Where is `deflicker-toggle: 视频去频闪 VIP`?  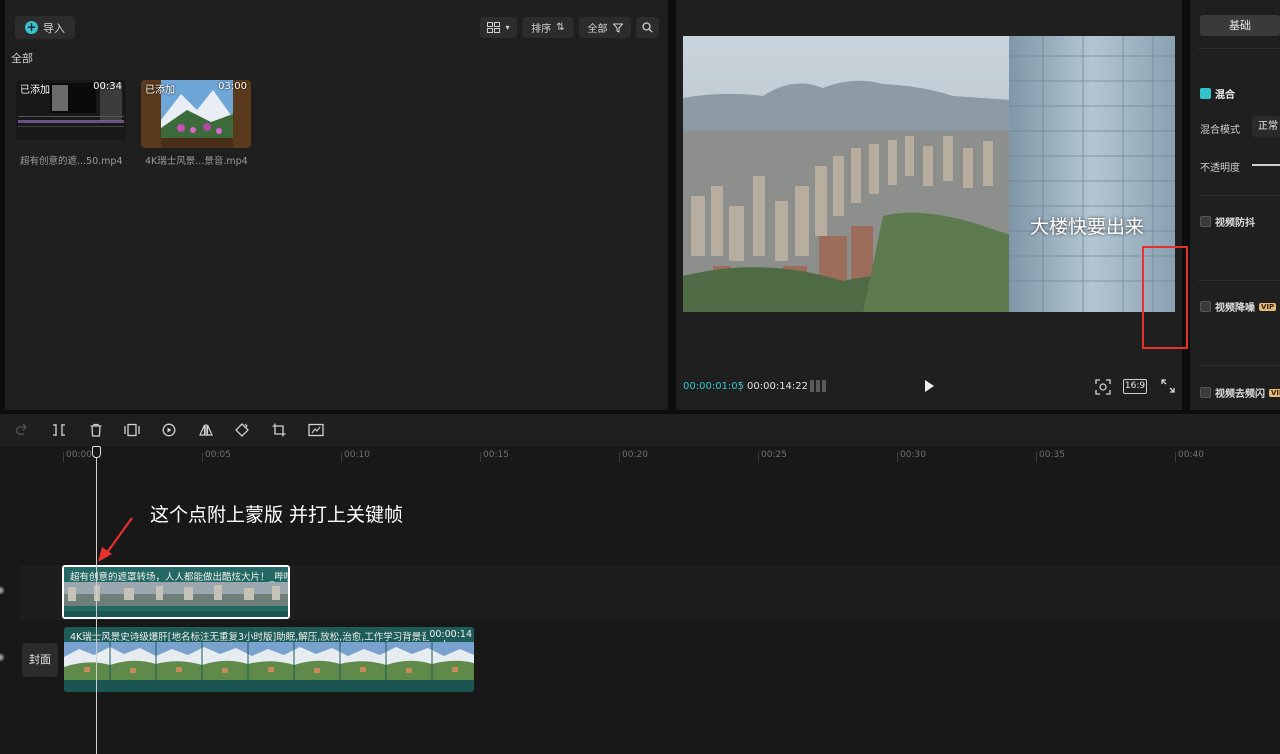
deflicker-toggle: 视频去频闪 VIP is located at coordinates (1240, 392).